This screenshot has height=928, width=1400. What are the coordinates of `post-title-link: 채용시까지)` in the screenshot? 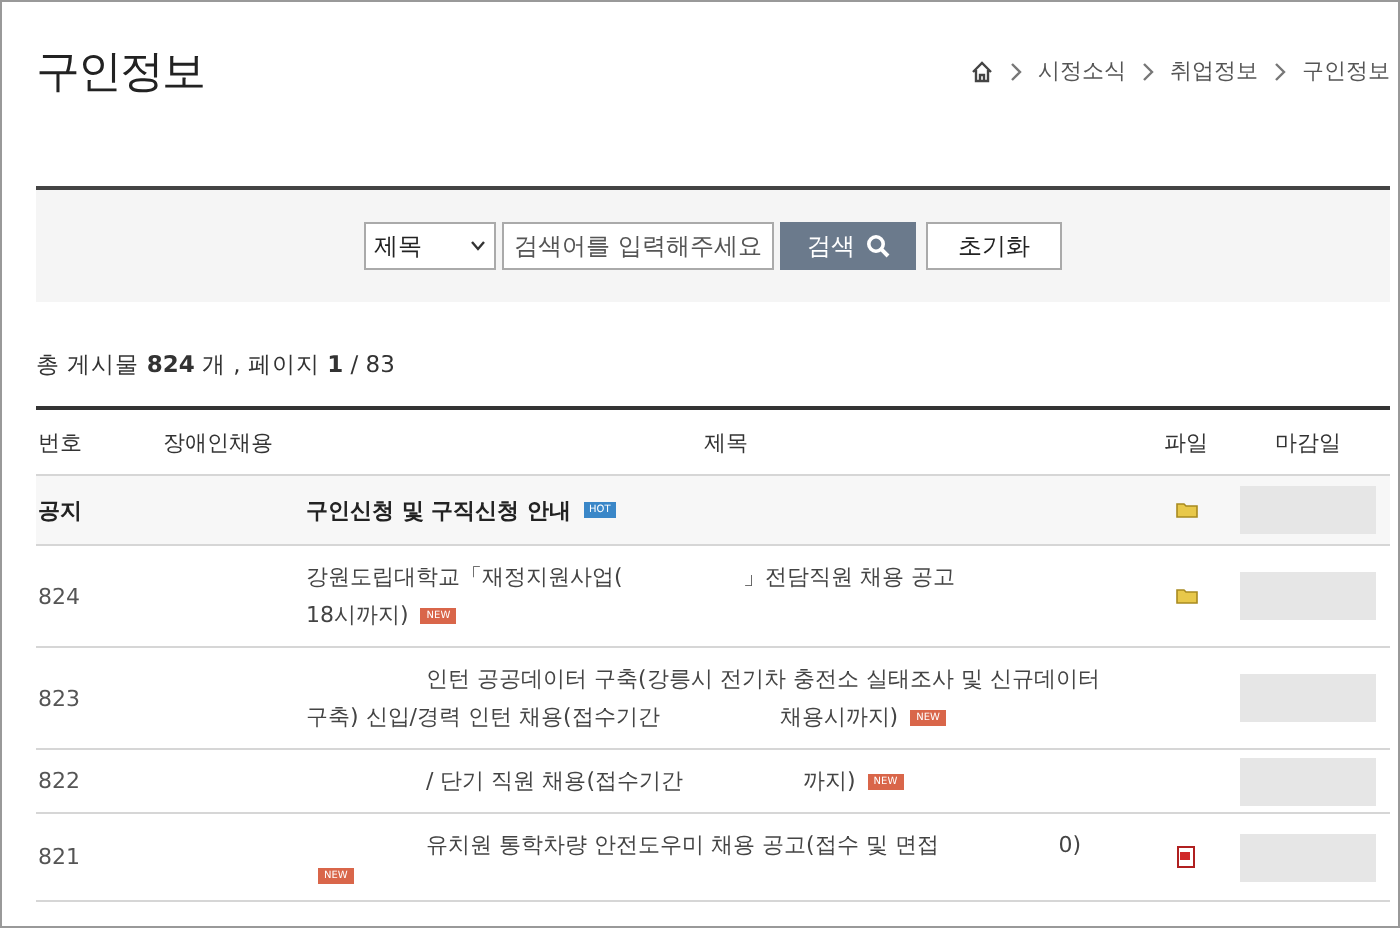 It's located at (839, 717).